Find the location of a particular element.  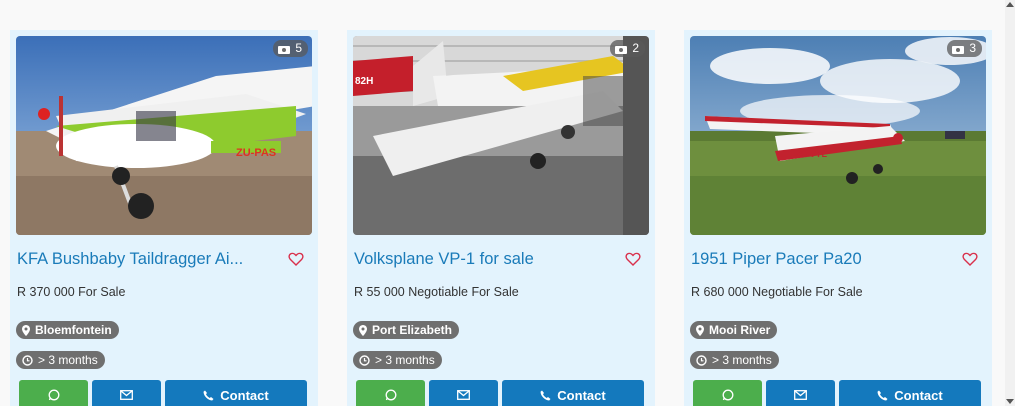

listing-price: R 370 000 For Sale is located at coordinates (71, 292).